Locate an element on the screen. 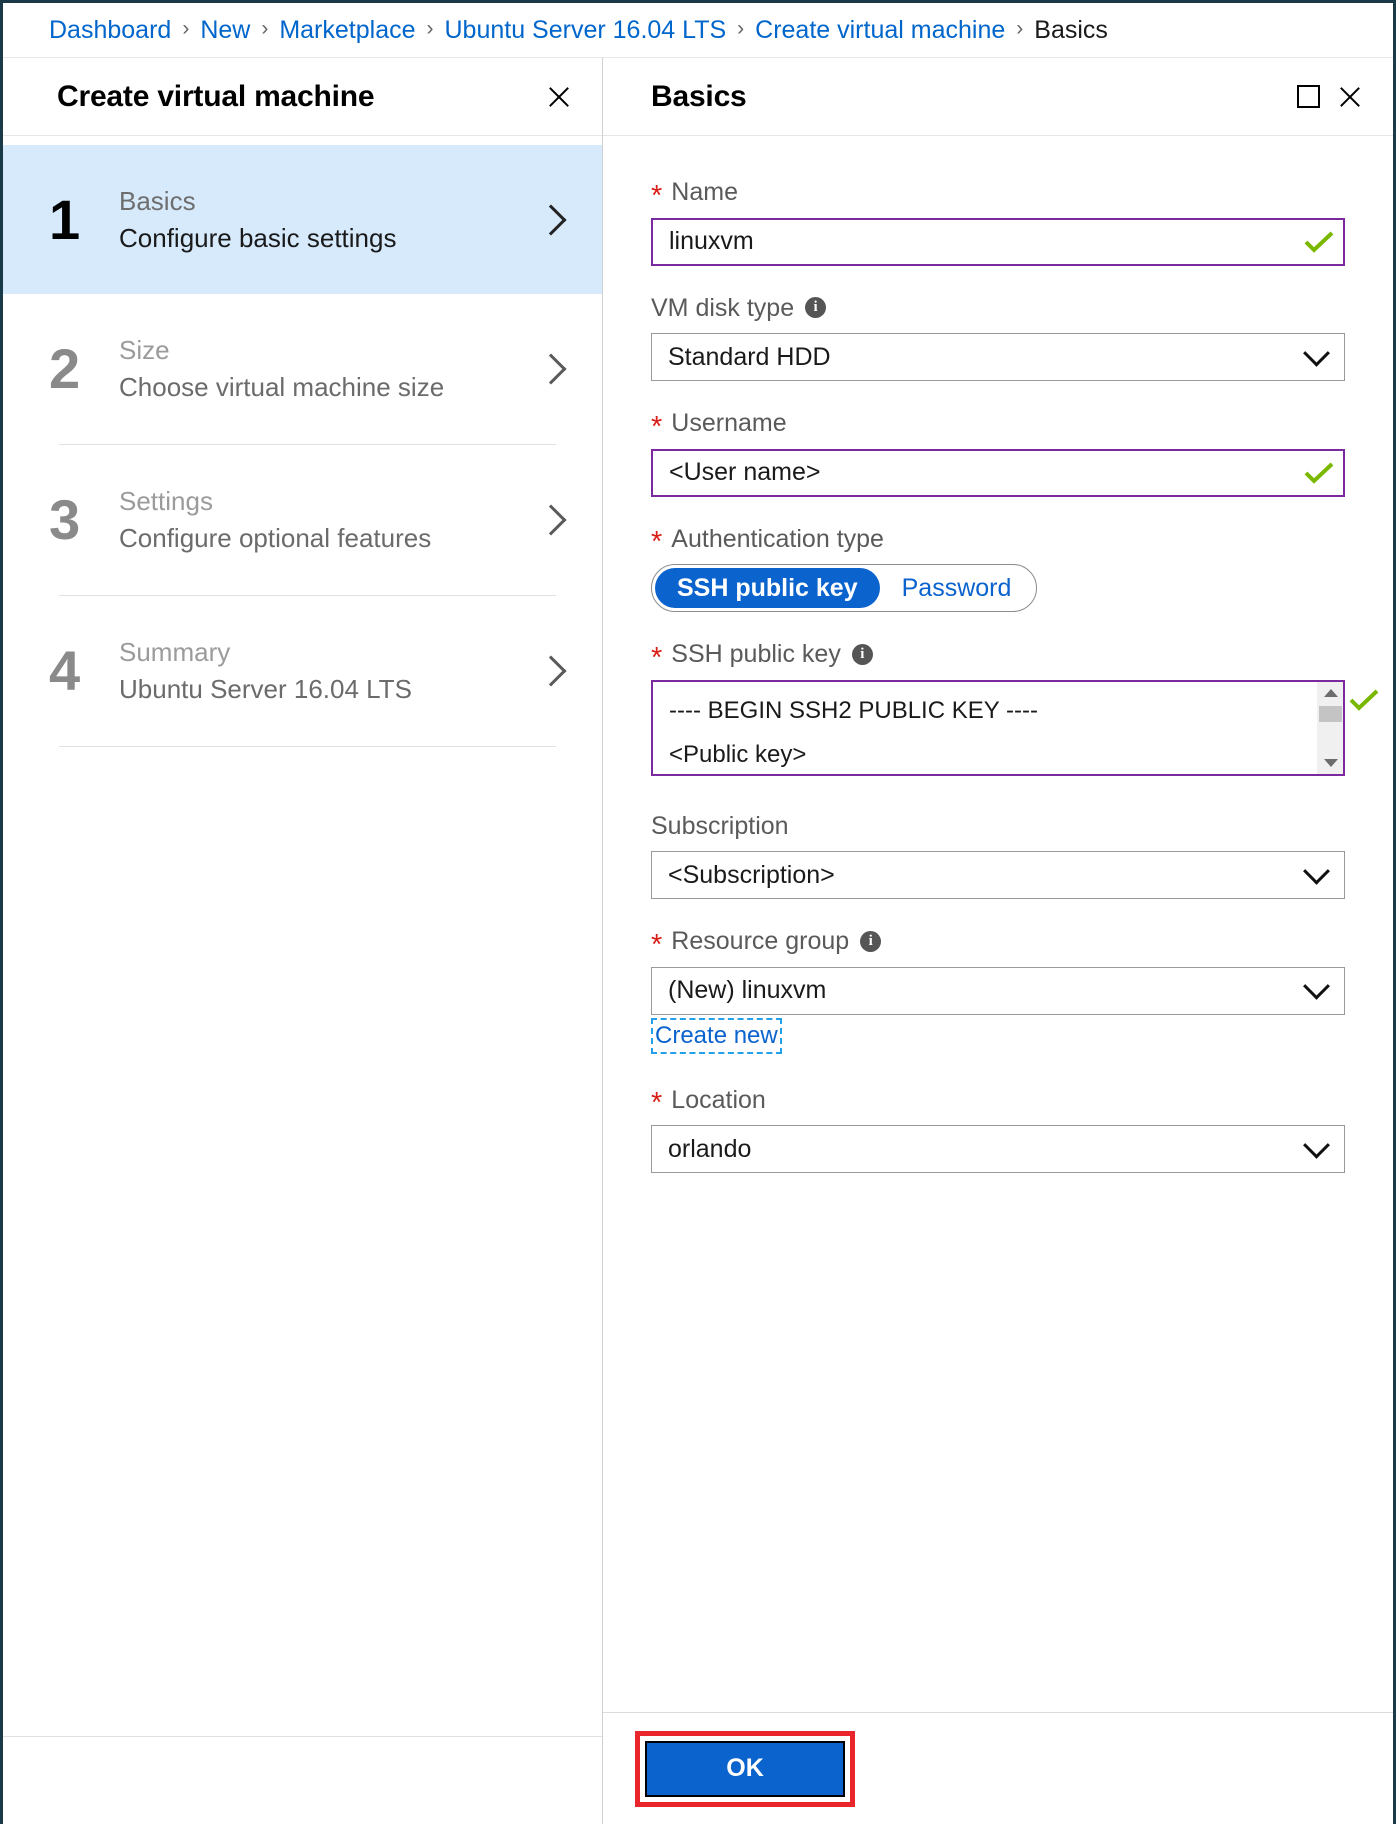 This screenshot has width=1396, height=1824. ssh-key-line-2: <Public key> is located at coordinates (738, 754).